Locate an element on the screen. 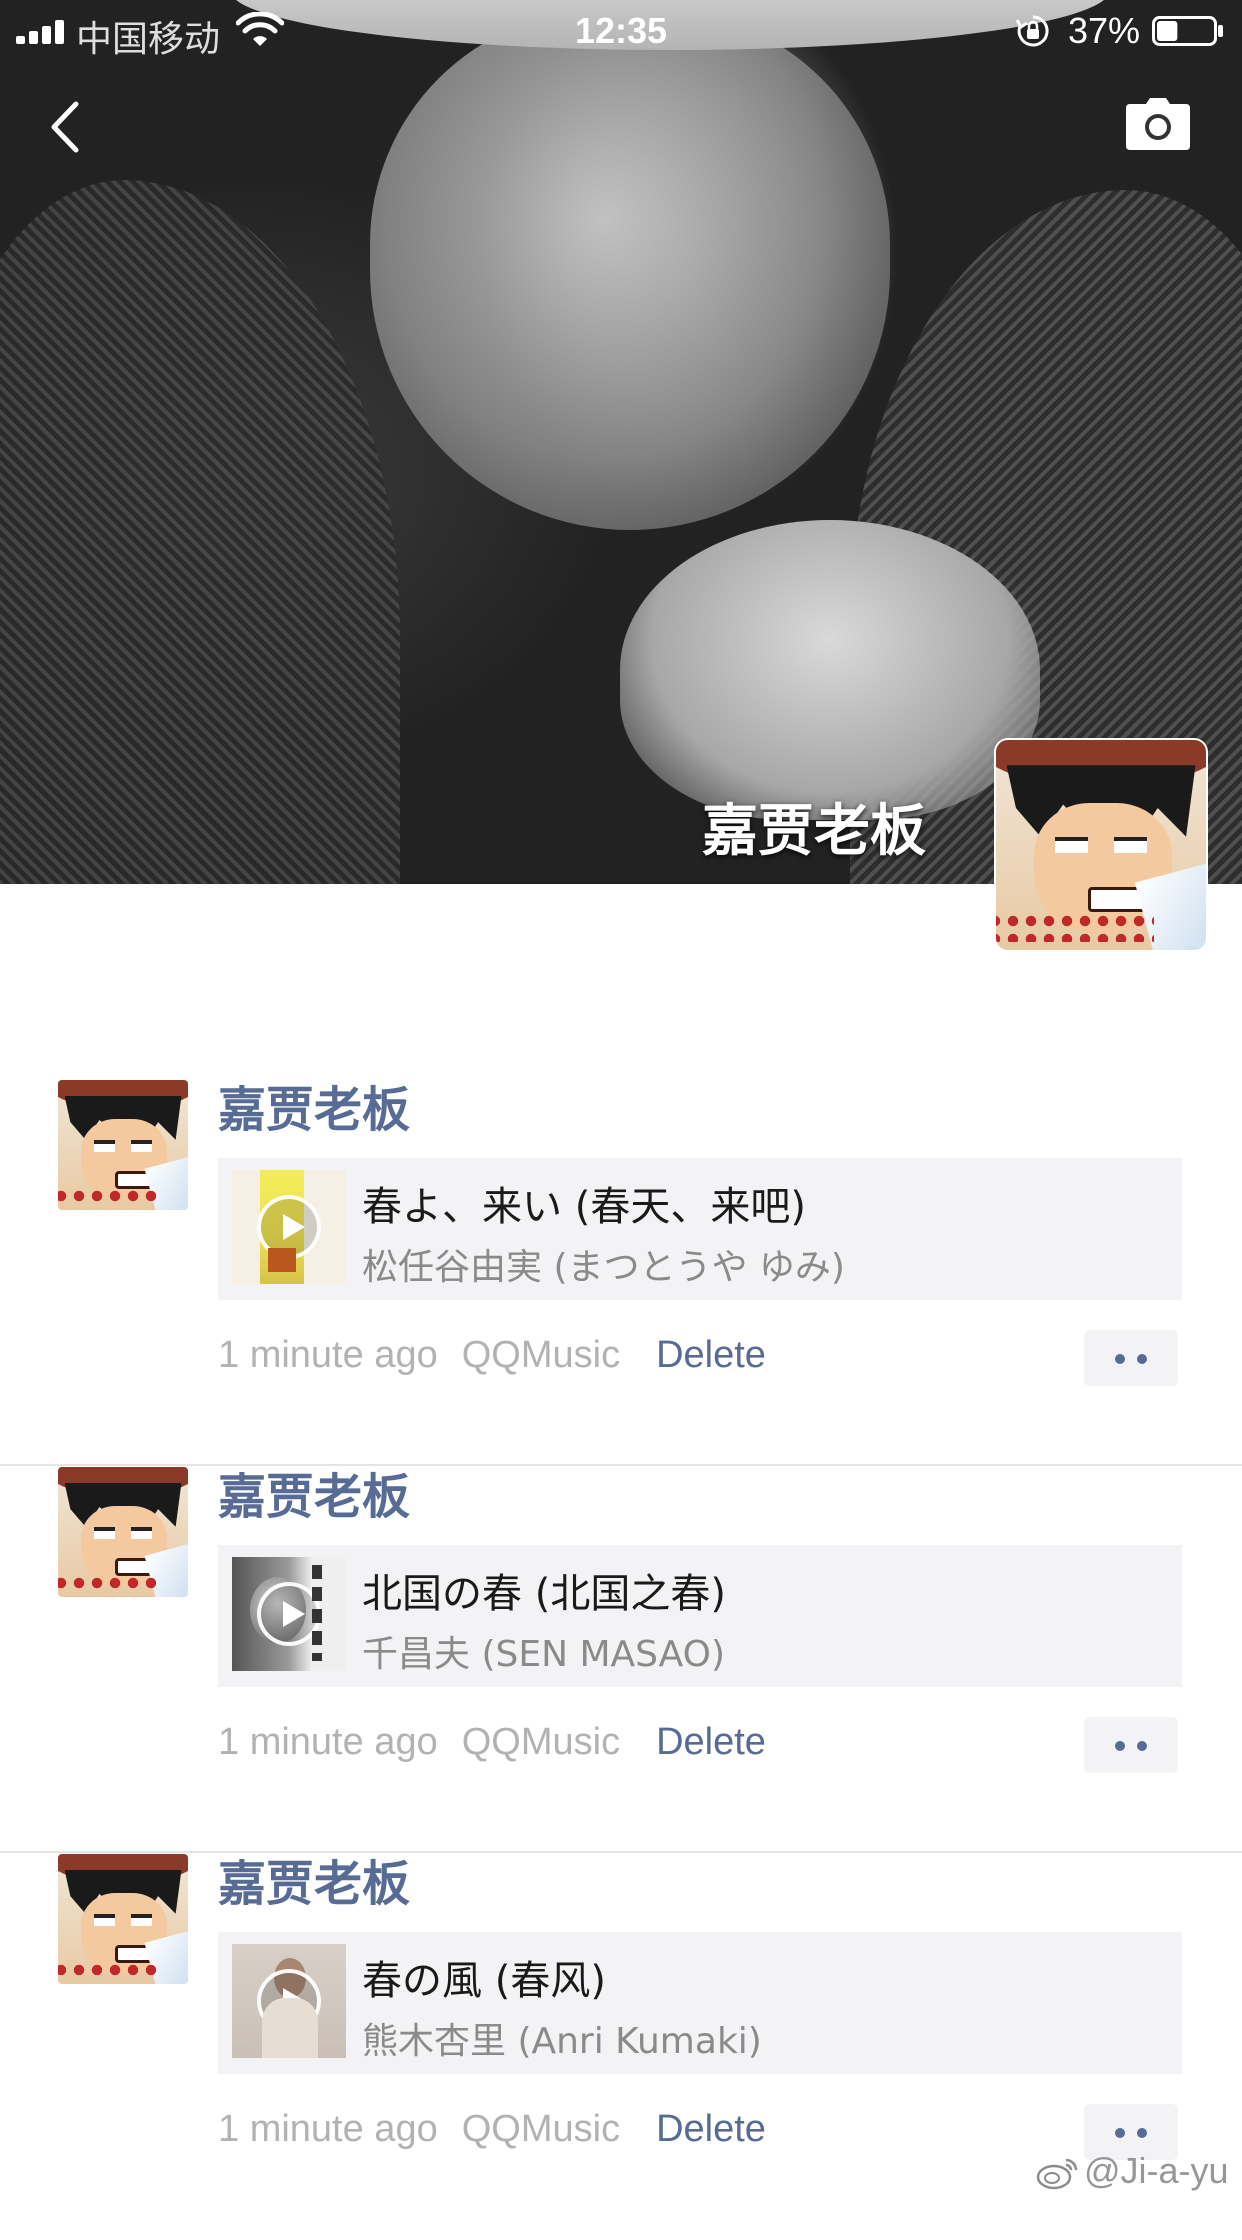  cover-photo-hand is located at coordinates (830, 670).